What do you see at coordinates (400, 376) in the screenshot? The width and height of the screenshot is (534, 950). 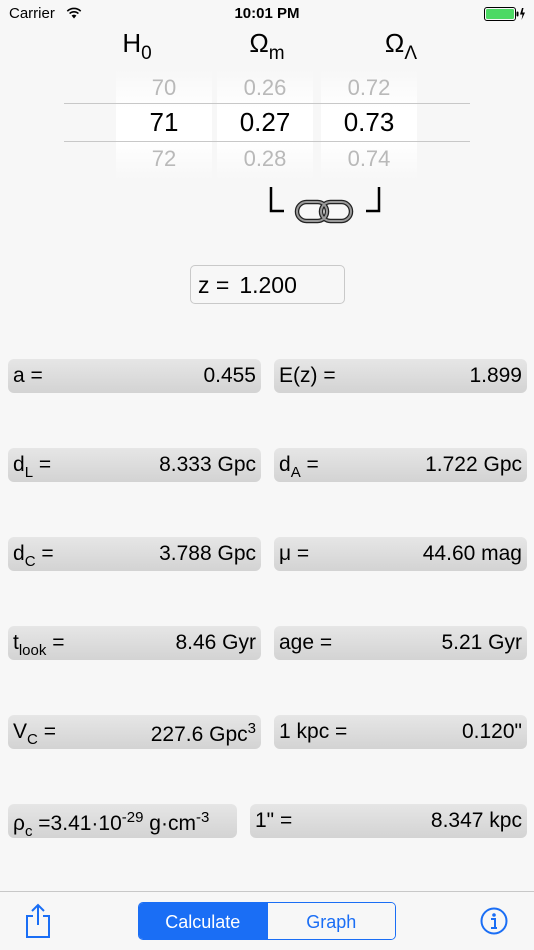 I see `hubble-function-cell: E(z) = 1.899` at bounding box center [400, 376].